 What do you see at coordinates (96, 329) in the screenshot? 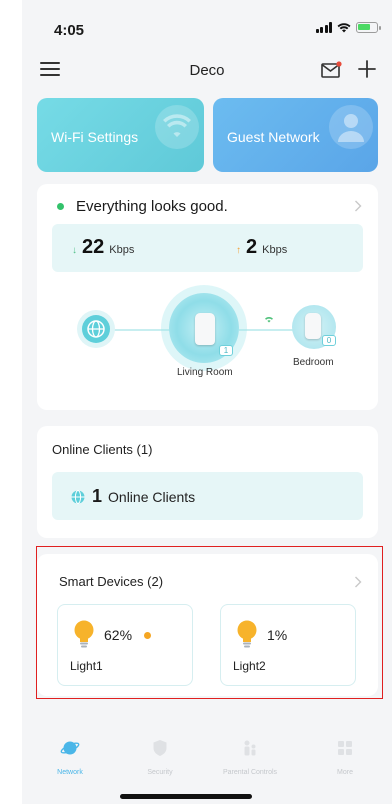
I see `internet-globe-icon` at bounding box center [96, 329].